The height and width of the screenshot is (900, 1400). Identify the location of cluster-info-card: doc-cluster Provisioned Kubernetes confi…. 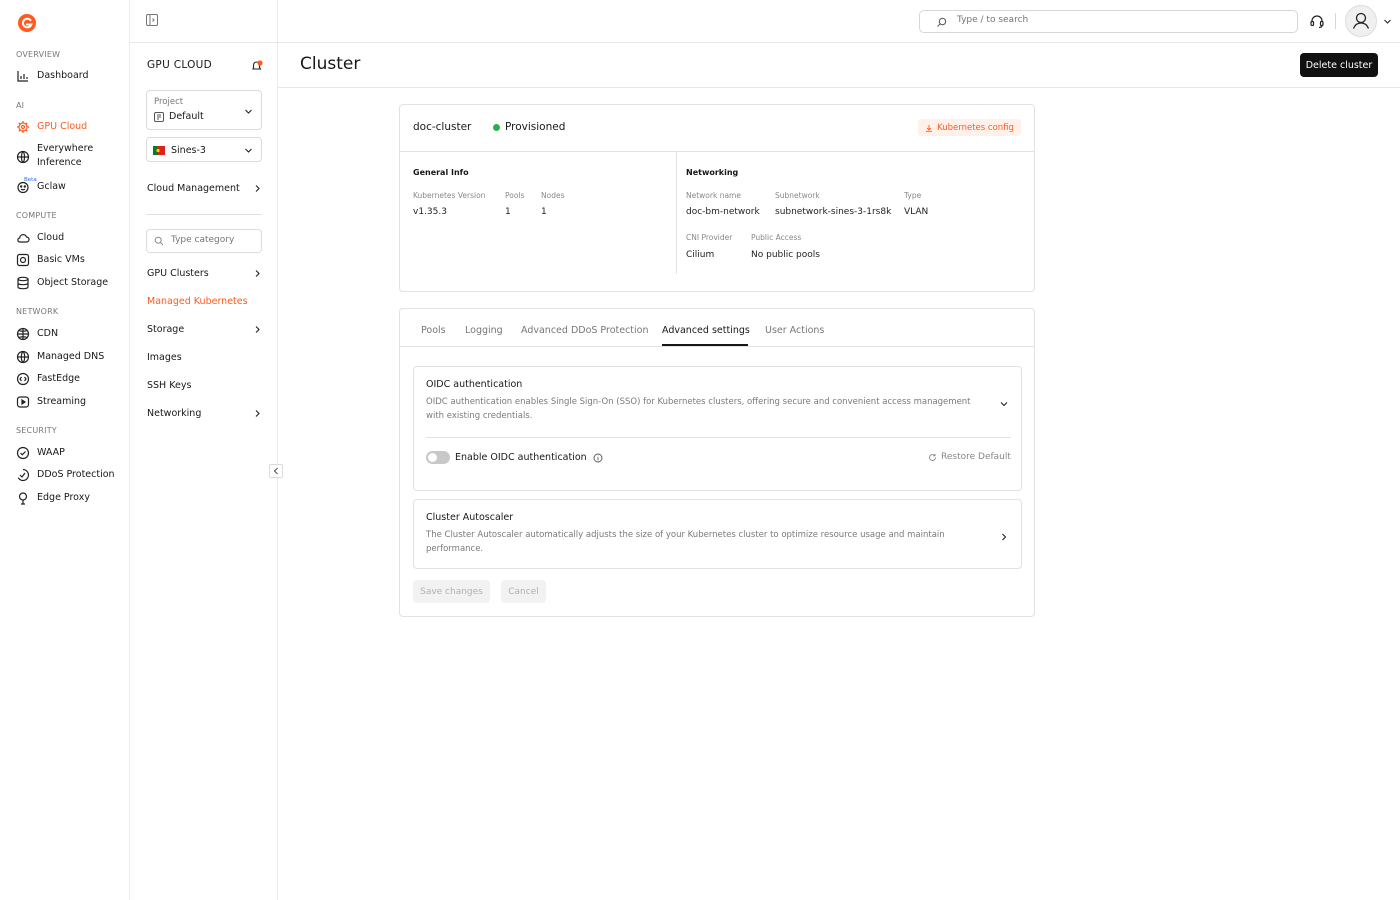
(717, 198).